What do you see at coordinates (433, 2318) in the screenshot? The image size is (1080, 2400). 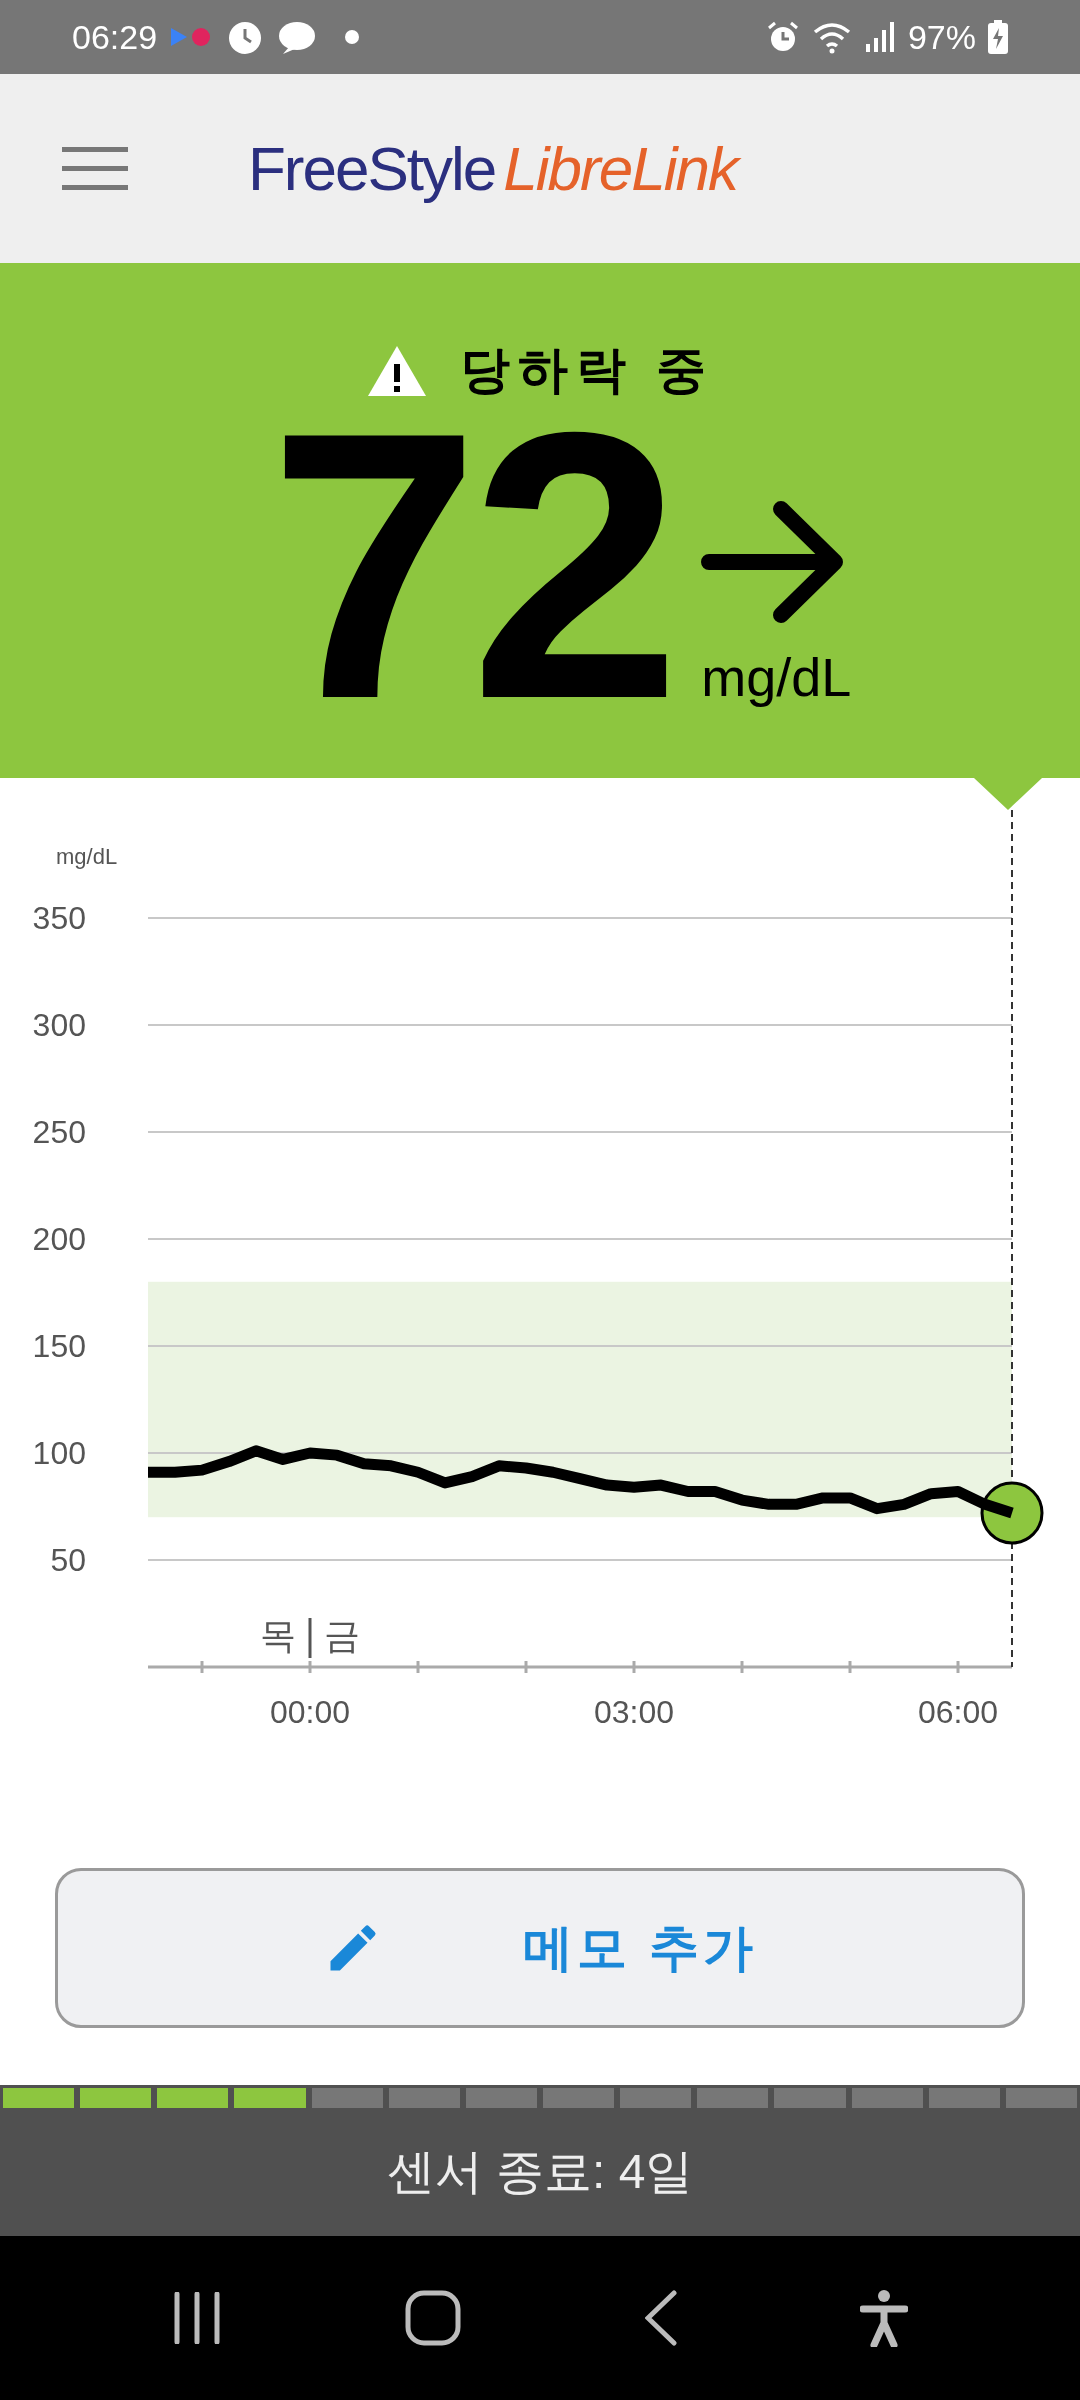 I see `home-icon` at bounding box center [433, 2318].